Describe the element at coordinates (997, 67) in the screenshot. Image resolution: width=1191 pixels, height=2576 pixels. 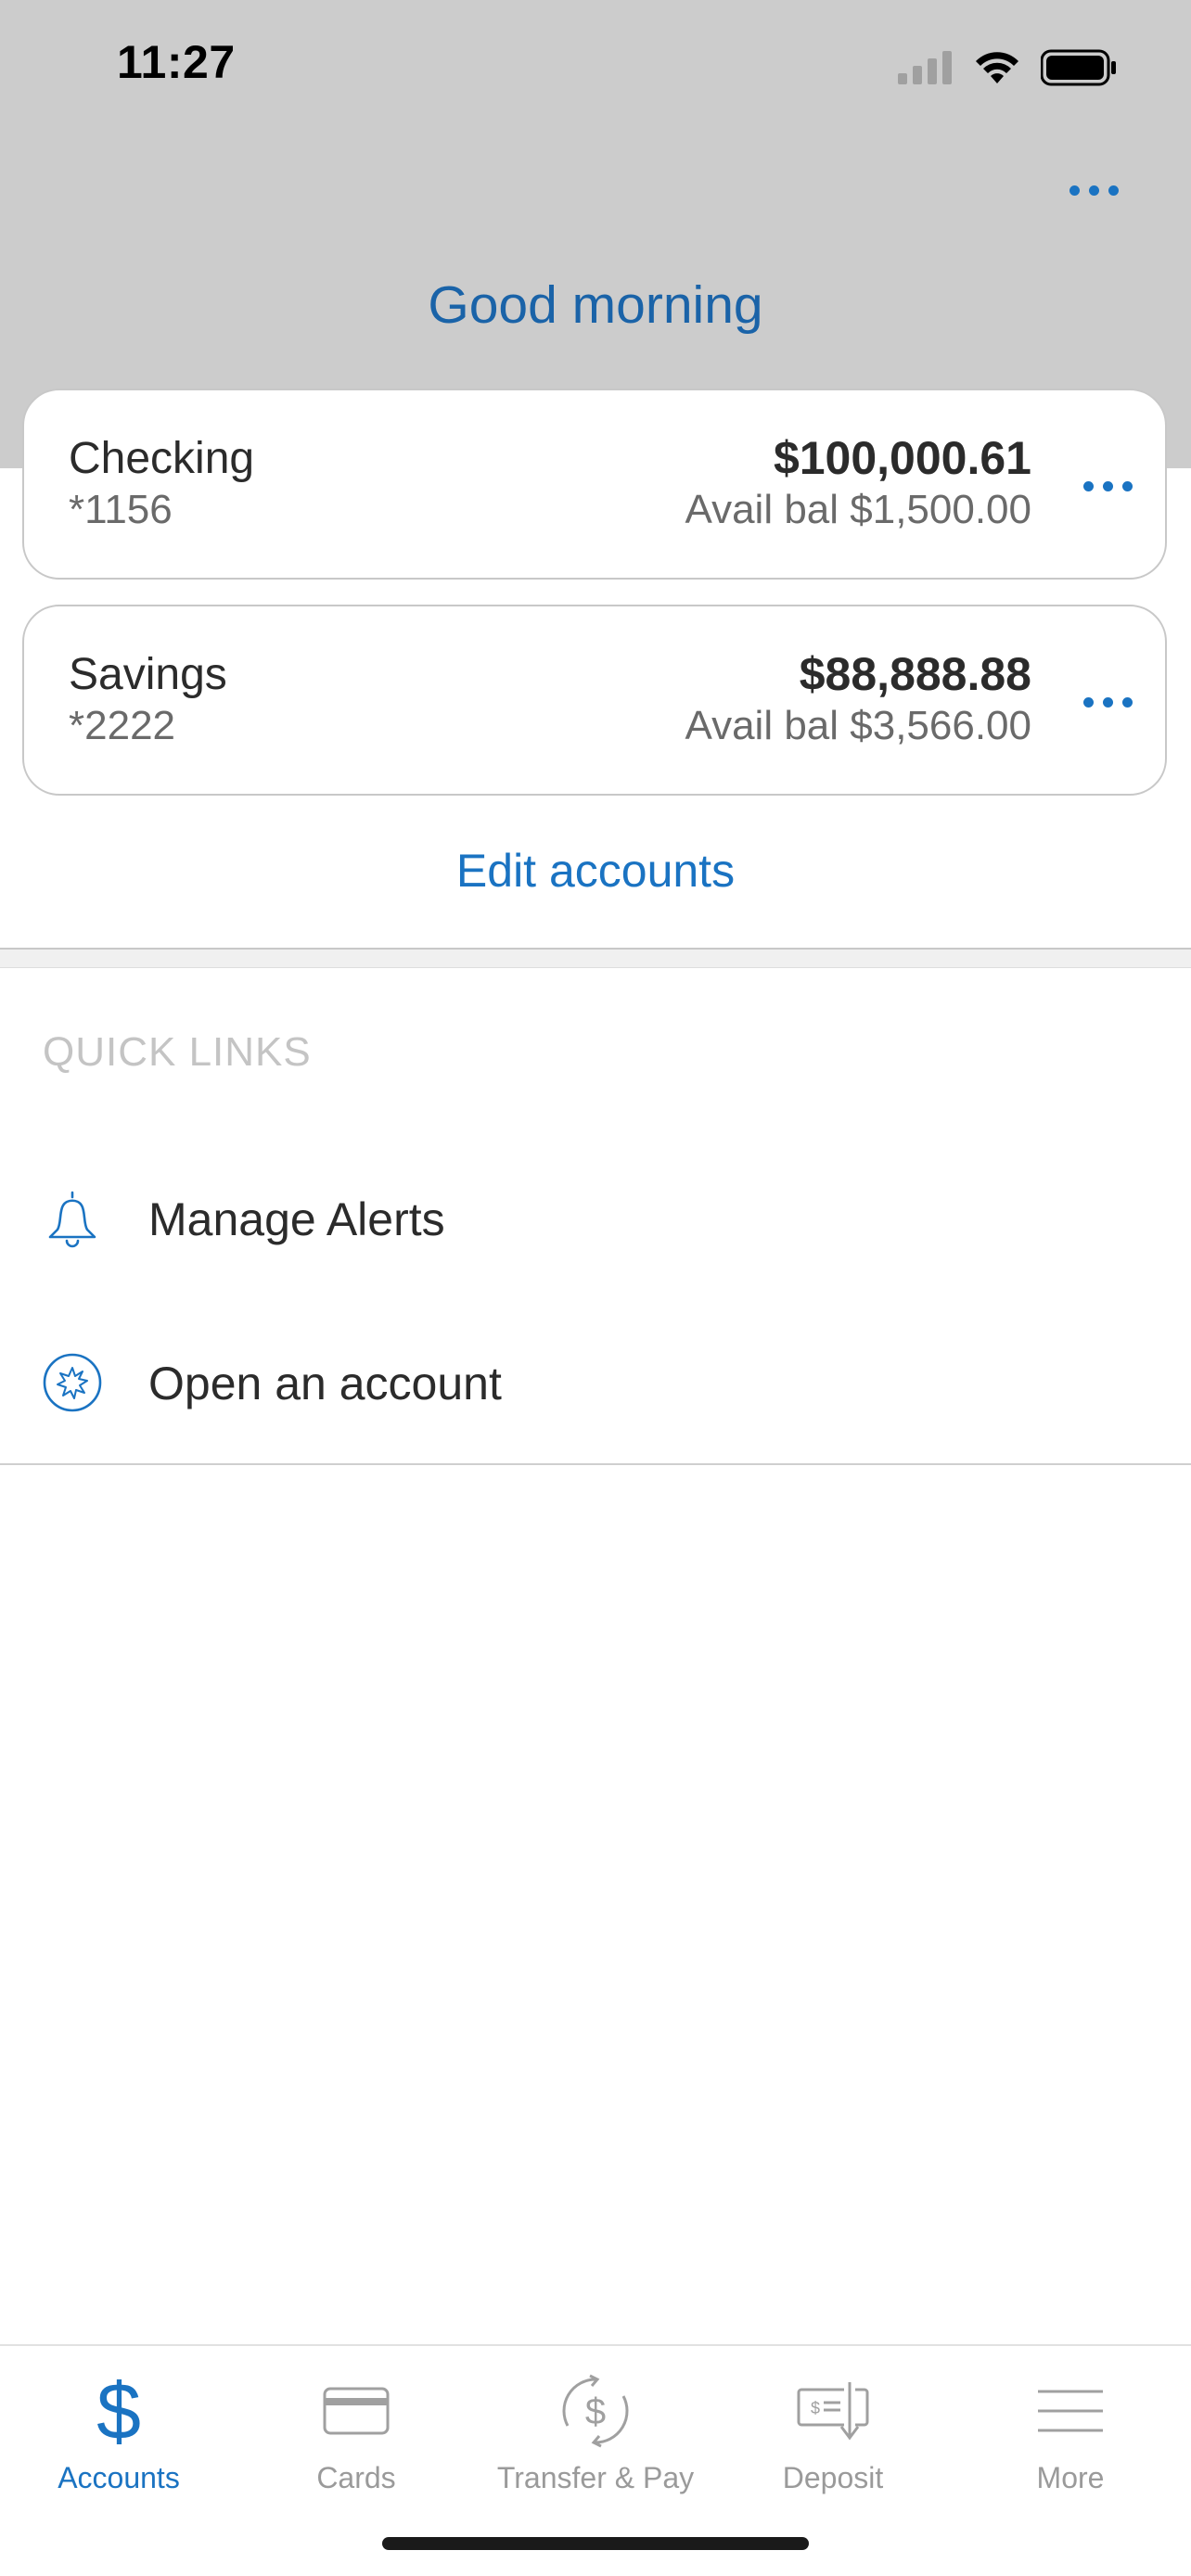
I see `wifi-icon` at that location.